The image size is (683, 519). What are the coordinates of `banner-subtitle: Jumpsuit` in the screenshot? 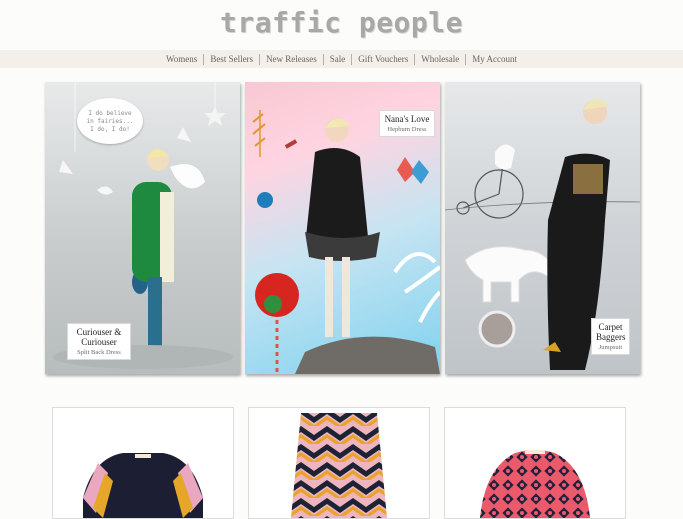 It's located at (610, 347).